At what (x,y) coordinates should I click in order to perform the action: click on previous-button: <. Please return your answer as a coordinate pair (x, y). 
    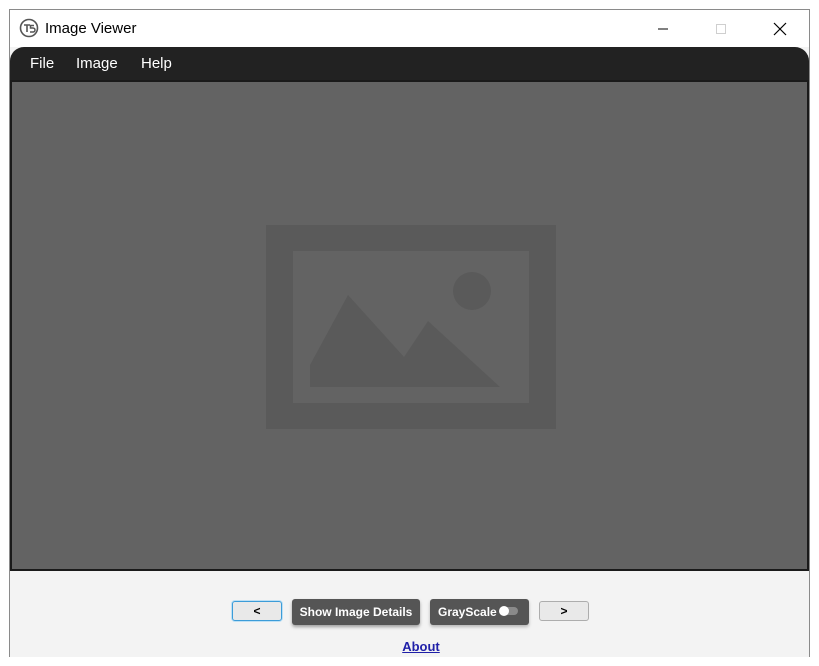
    Looking at the image, I should click on (257, 611).